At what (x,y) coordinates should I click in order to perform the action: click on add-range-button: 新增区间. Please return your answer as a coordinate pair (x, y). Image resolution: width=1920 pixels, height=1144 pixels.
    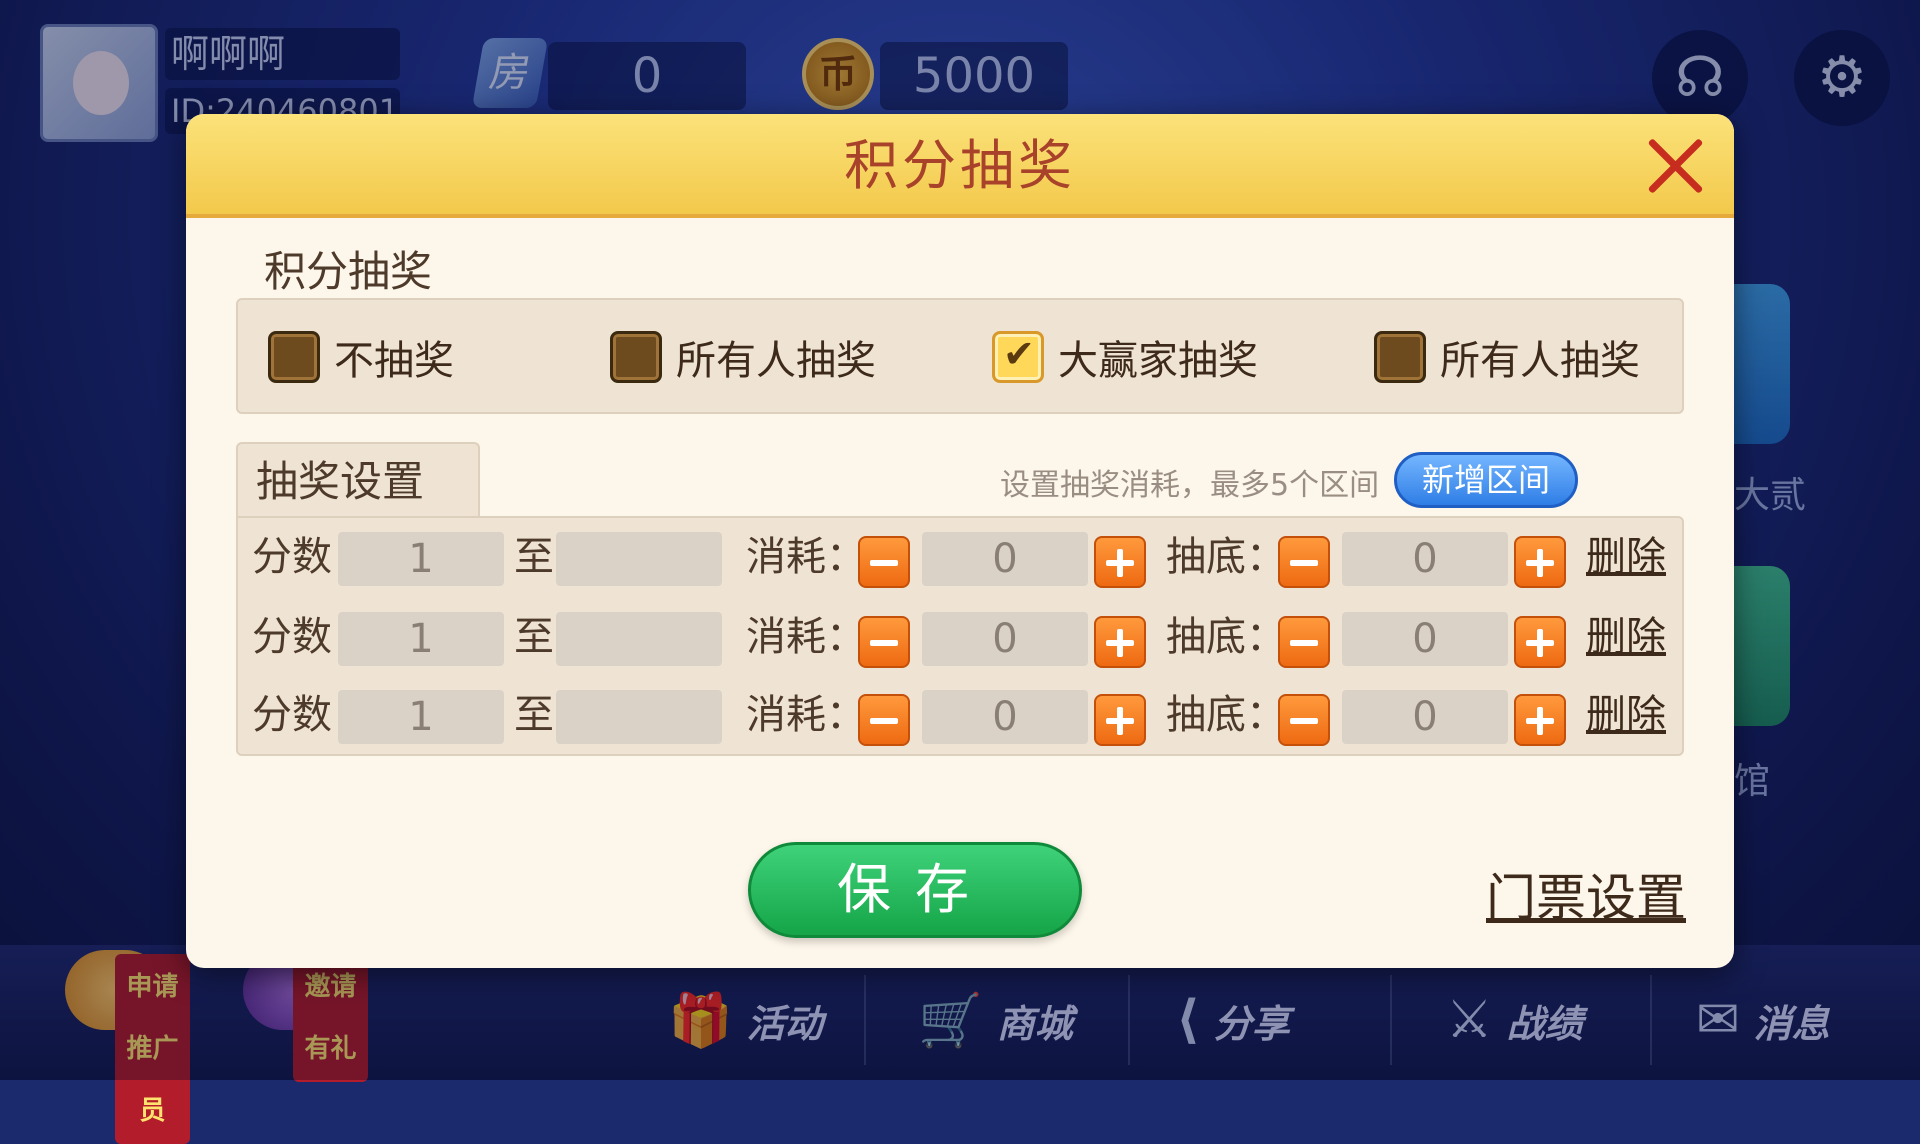
    Looking at the image, I should click on (1486, 480).